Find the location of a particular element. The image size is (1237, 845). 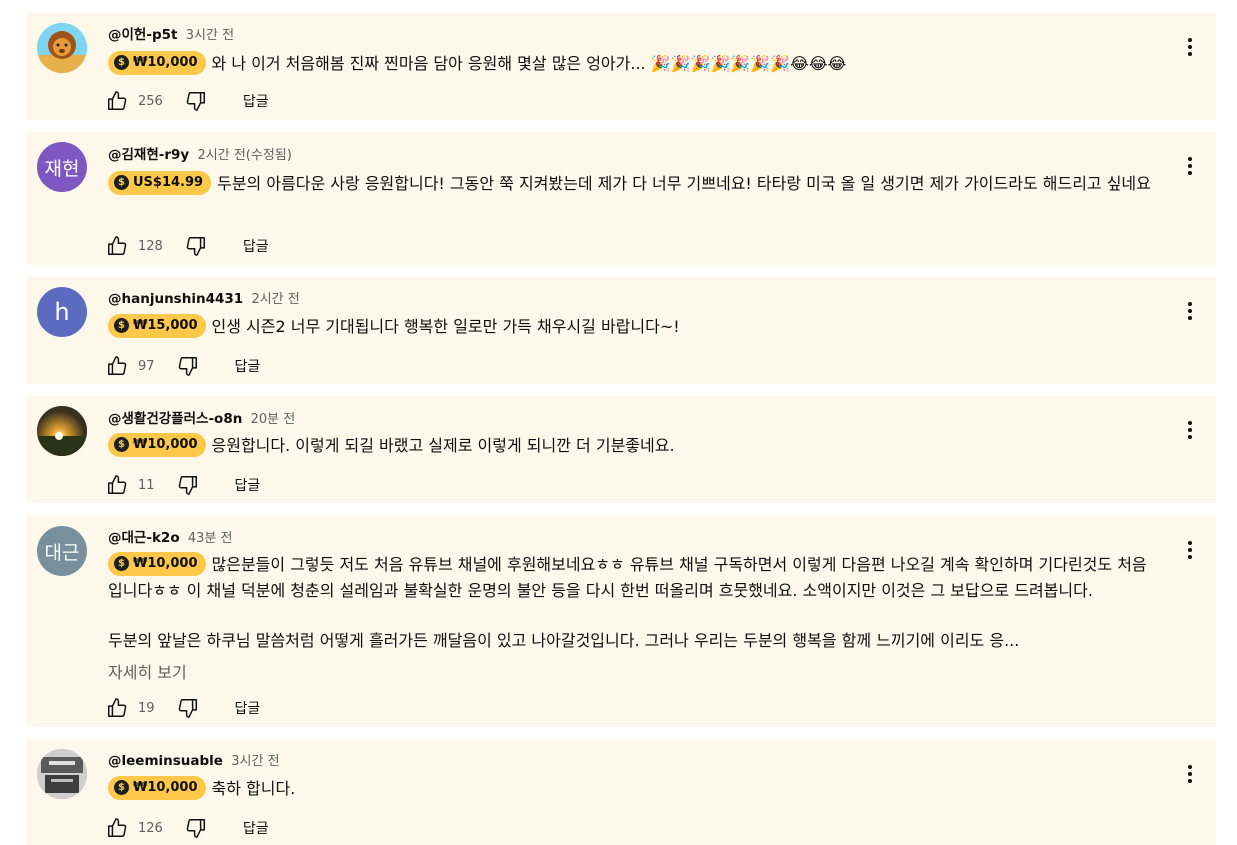

timestamp: 20분 전 is located at coordinates (273, 419).